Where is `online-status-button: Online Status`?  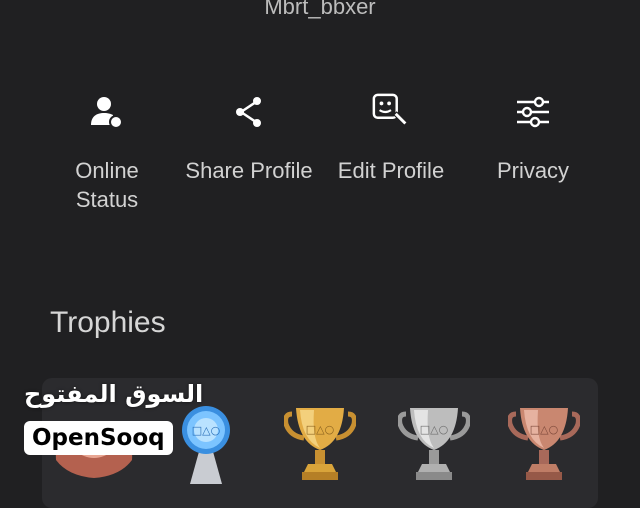 online-status-button: Online Status is located at coordinates (107, 153).